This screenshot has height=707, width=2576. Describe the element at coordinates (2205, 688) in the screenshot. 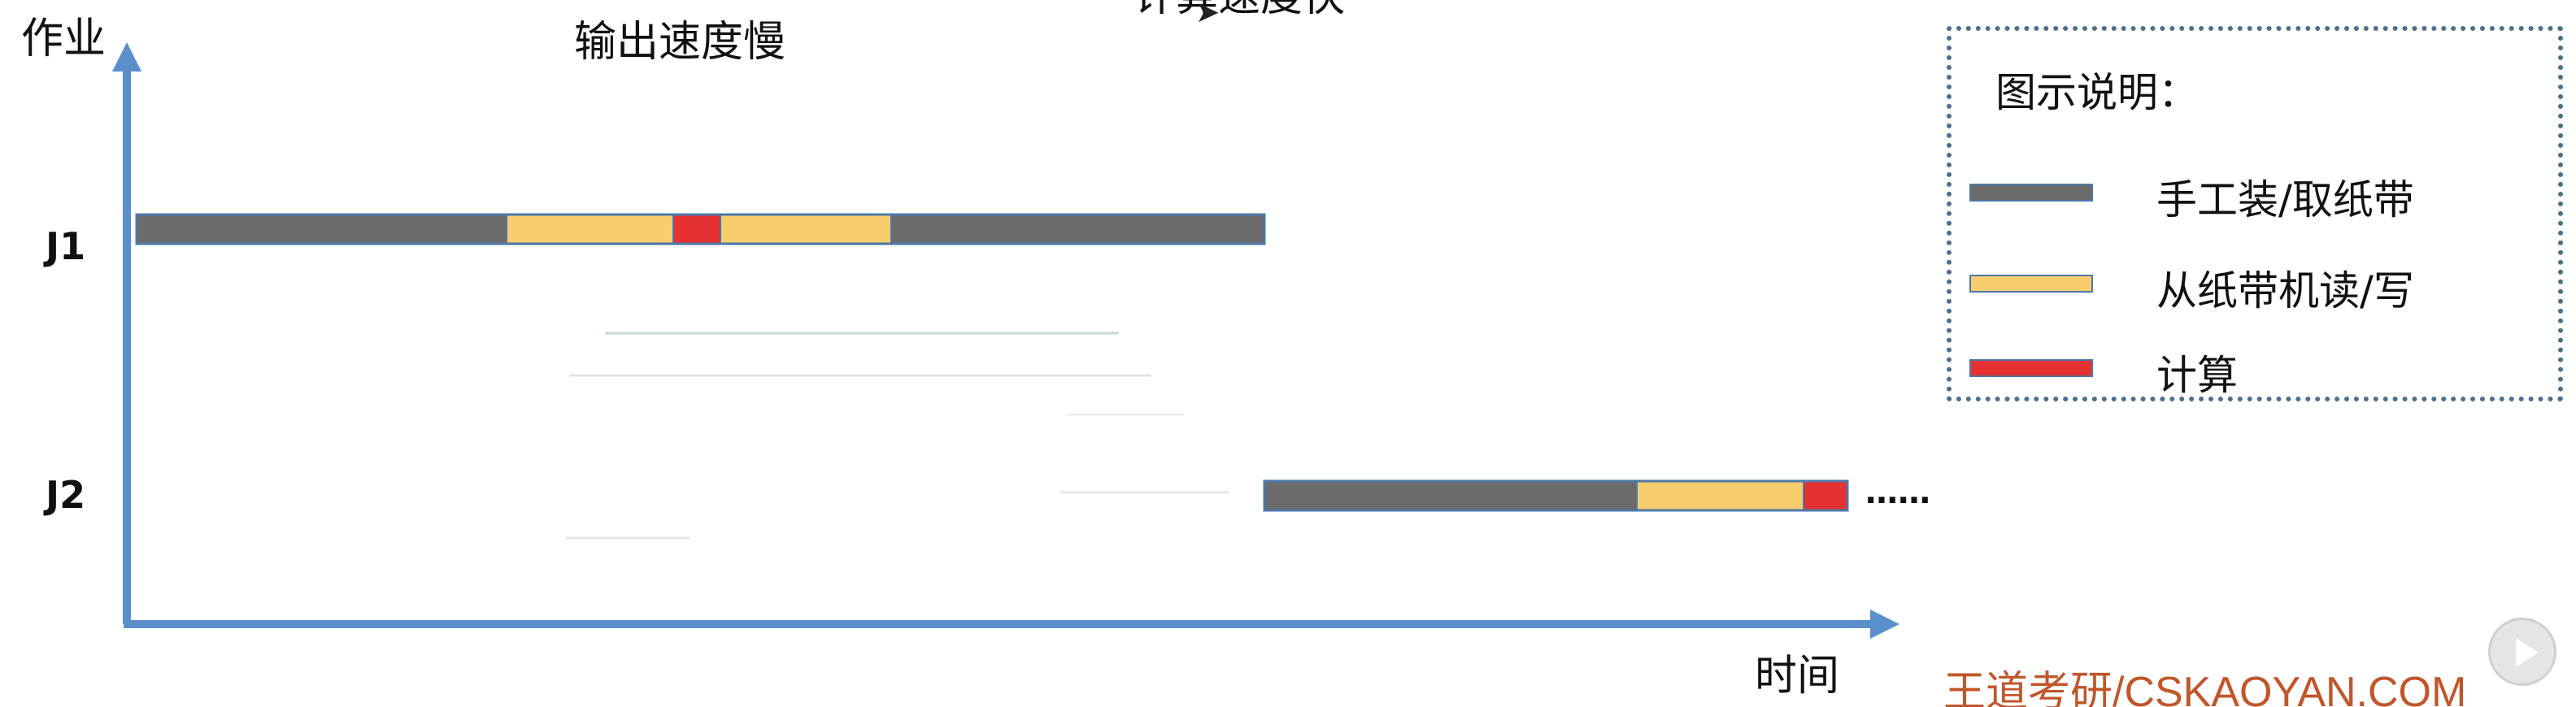

I see `watermark: 王道考研/CSKAOYAN.COM` at that location.